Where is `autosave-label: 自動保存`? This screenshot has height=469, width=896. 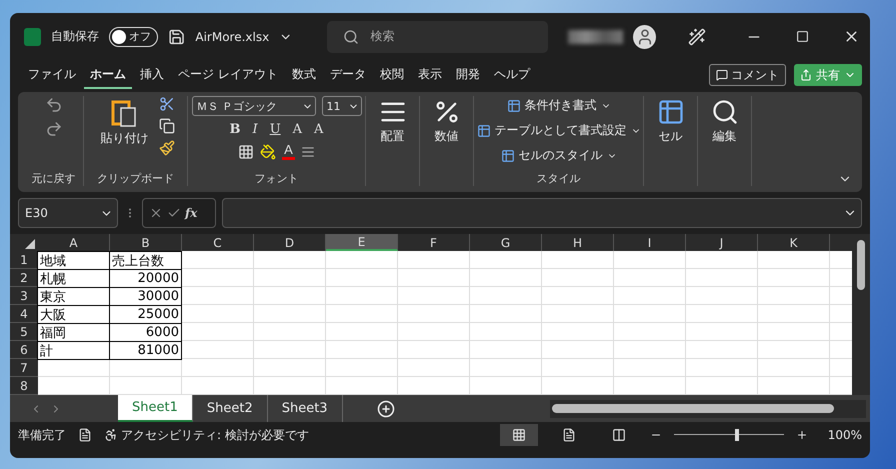
autosave-label: 自動保存 is located at coordinates (75, 36).